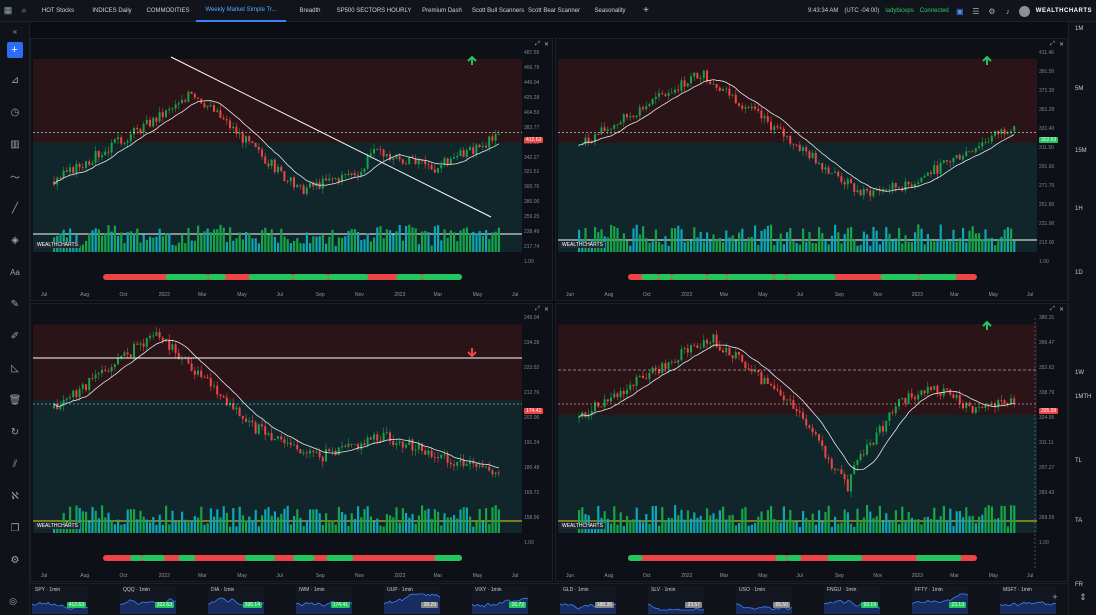 This screenshot has height=615, width=1096. Describe the element at coordinates (148, 600) in the screenshot. I see `ticker-item: QQQ · 1min 322.63` at that location.